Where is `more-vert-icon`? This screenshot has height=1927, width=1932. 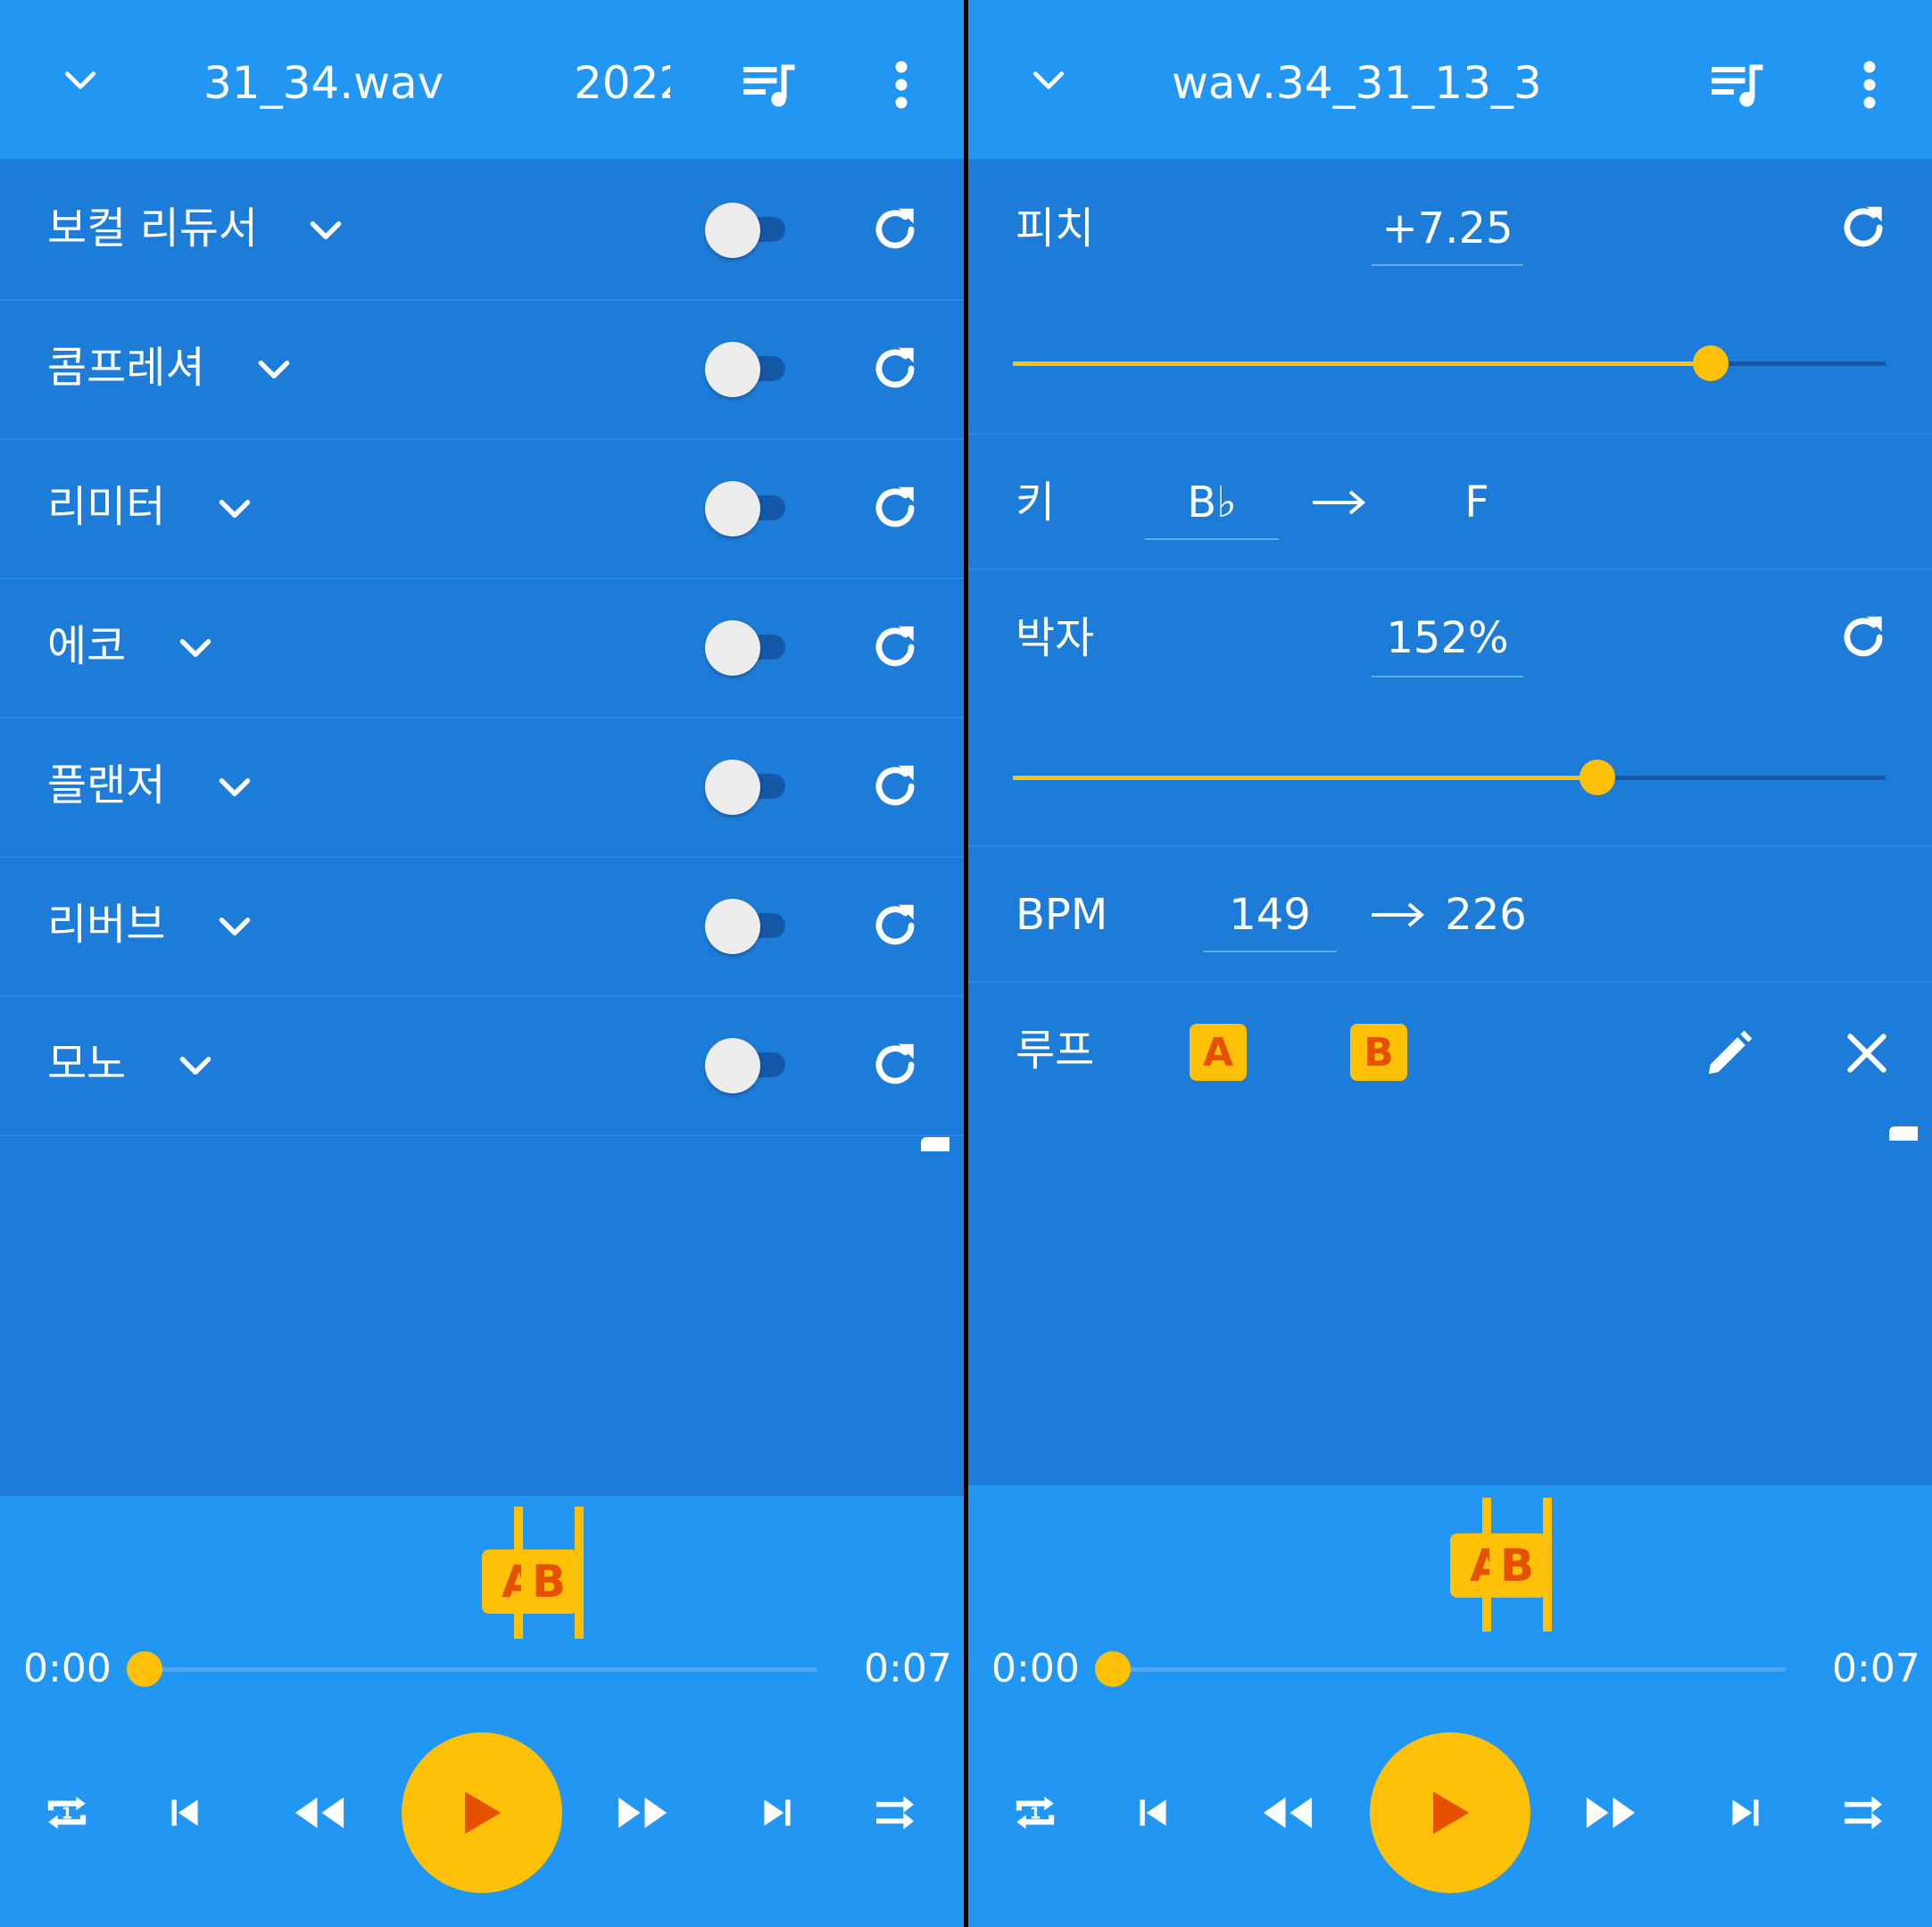 more-vert-icon is located at coordinates (901, 85).